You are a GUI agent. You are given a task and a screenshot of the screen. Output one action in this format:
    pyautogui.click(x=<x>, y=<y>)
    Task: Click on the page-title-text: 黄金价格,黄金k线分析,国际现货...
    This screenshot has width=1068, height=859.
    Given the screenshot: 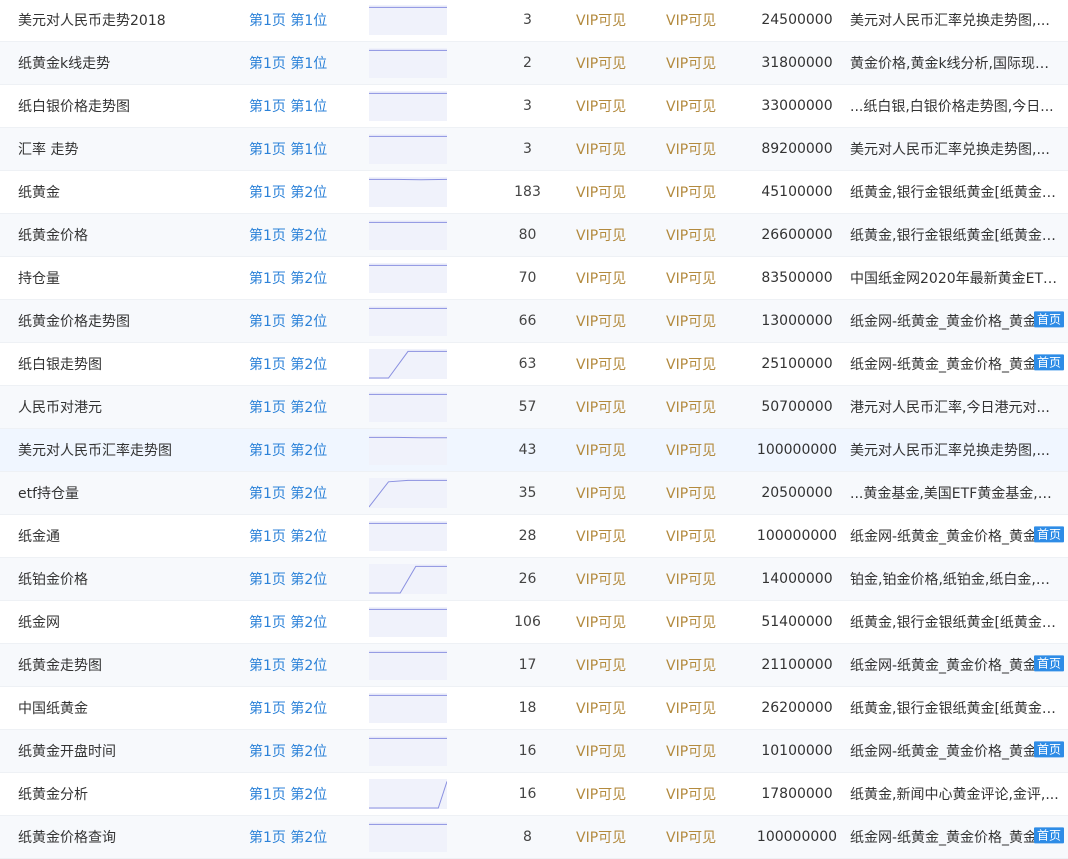 What is the action you would take?
    pyautogui.click(x=955, y=63)
    